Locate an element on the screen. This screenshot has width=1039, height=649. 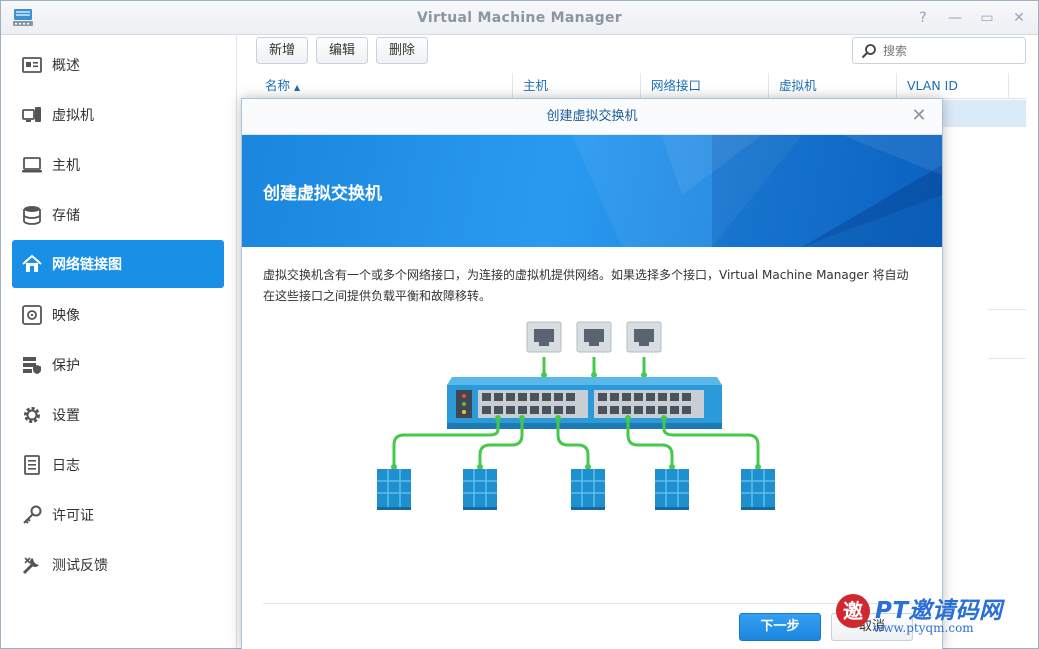
sidebar-item-license: 许可证 is located at coordinates (118, 515).